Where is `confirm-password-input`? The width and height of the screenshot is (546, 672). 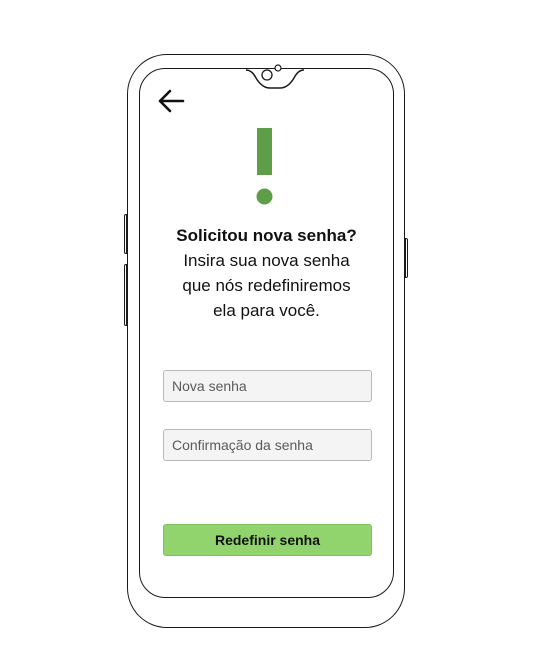
confirm-password-input is located at coordinates (267, 445).